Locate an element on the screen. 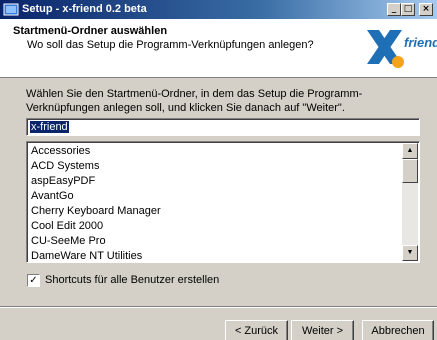 The image size is (437, 340). setup-app-icon is located at coordinates (11, 9).